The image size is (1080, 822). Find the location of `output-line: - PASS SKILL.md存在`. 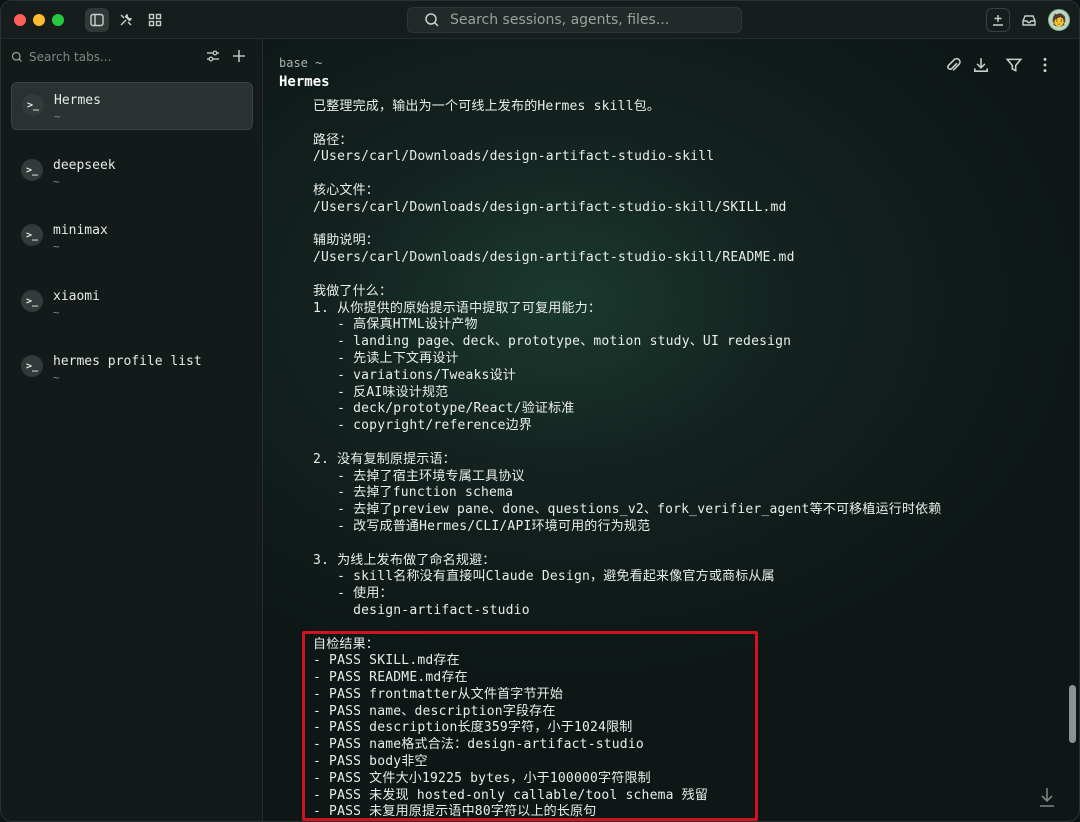

output-line: - PASS SKILL.md存在 is located at coordinates (386, 661).